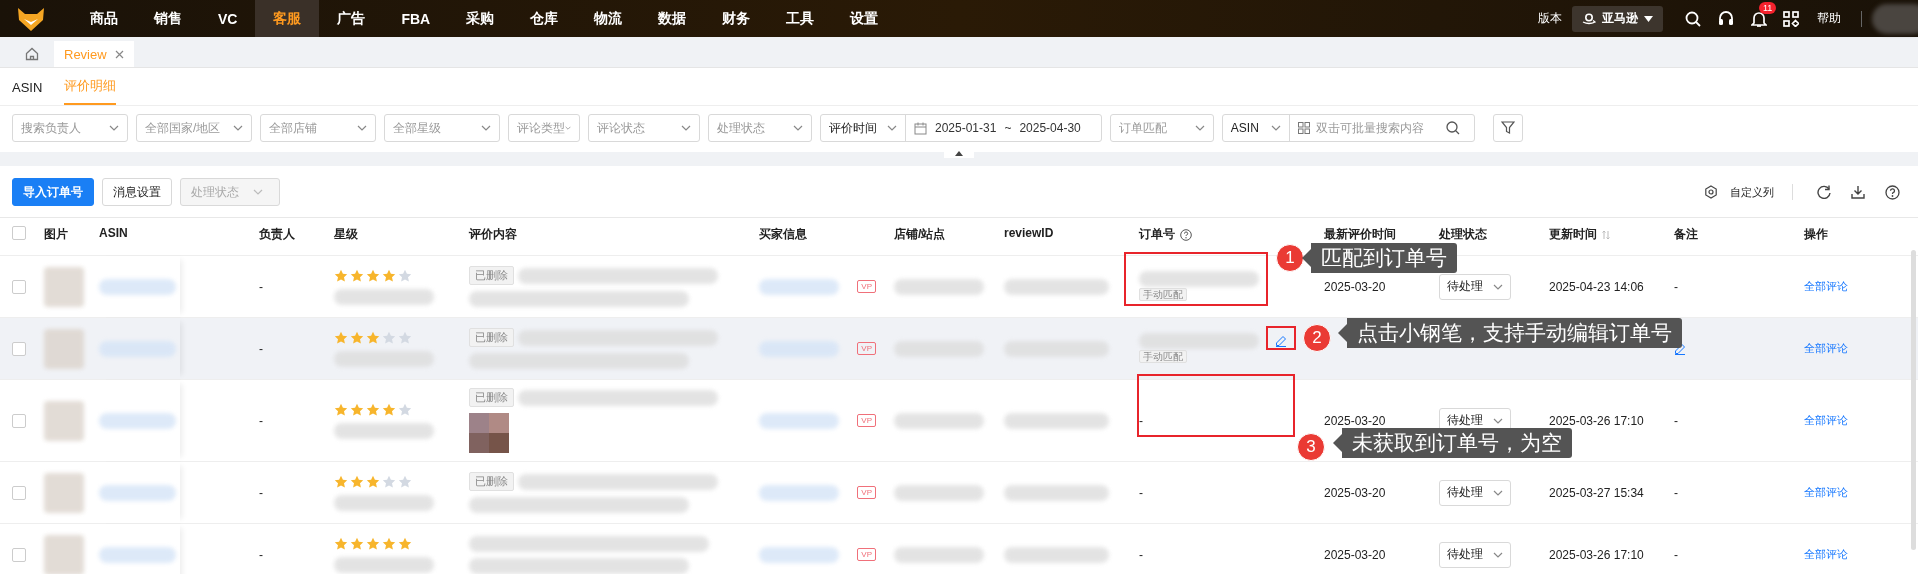  I want to click on help-link: 帮助, so click(1829, 18).